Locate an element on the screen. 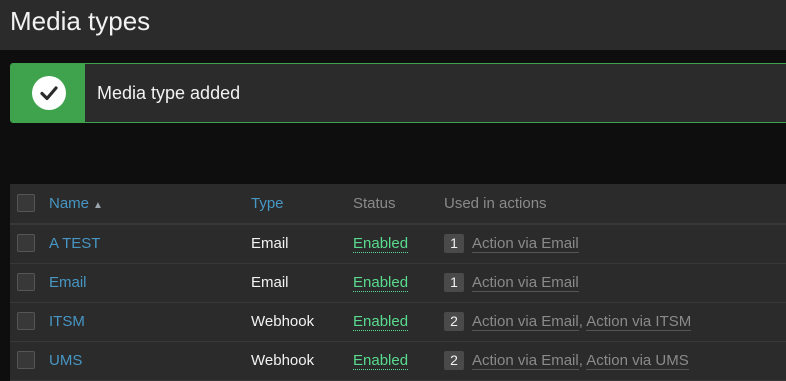 This screenshot has height=381, width=786. action-link: Action via ITSM is located at coordinates (639, 322).